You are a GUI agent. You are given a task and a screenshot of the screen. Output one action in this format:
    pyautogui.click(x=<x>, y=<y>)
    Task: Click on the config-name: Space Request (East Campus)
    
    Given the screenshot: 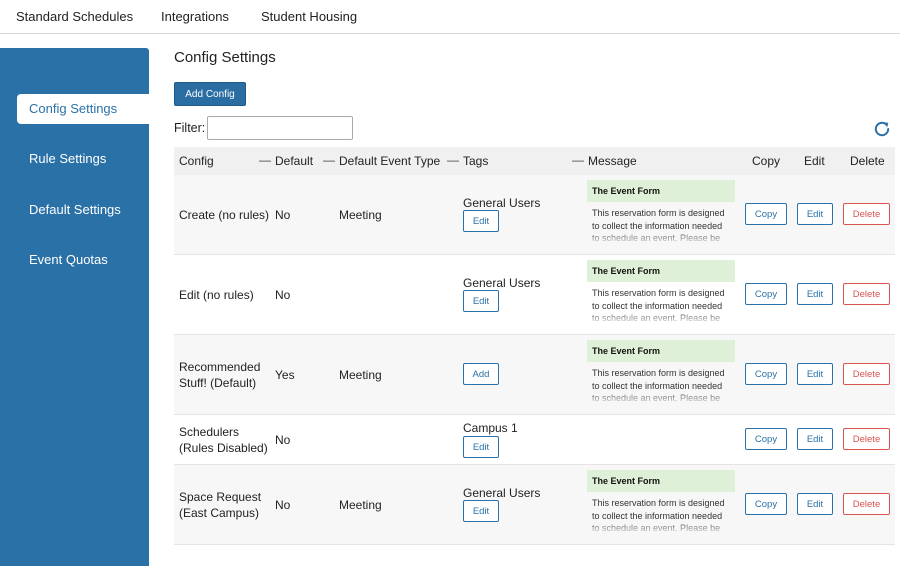 What is the action you would take?
    pyautogui.click(x=220, y=505)
    